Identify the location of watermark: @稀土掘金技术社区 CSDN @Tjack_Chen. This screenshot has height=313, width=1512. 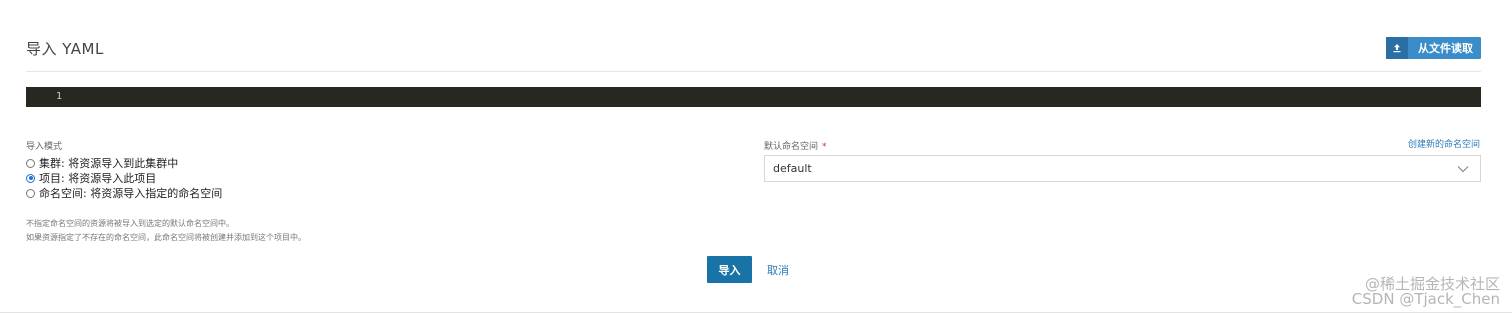
(1426, 292).